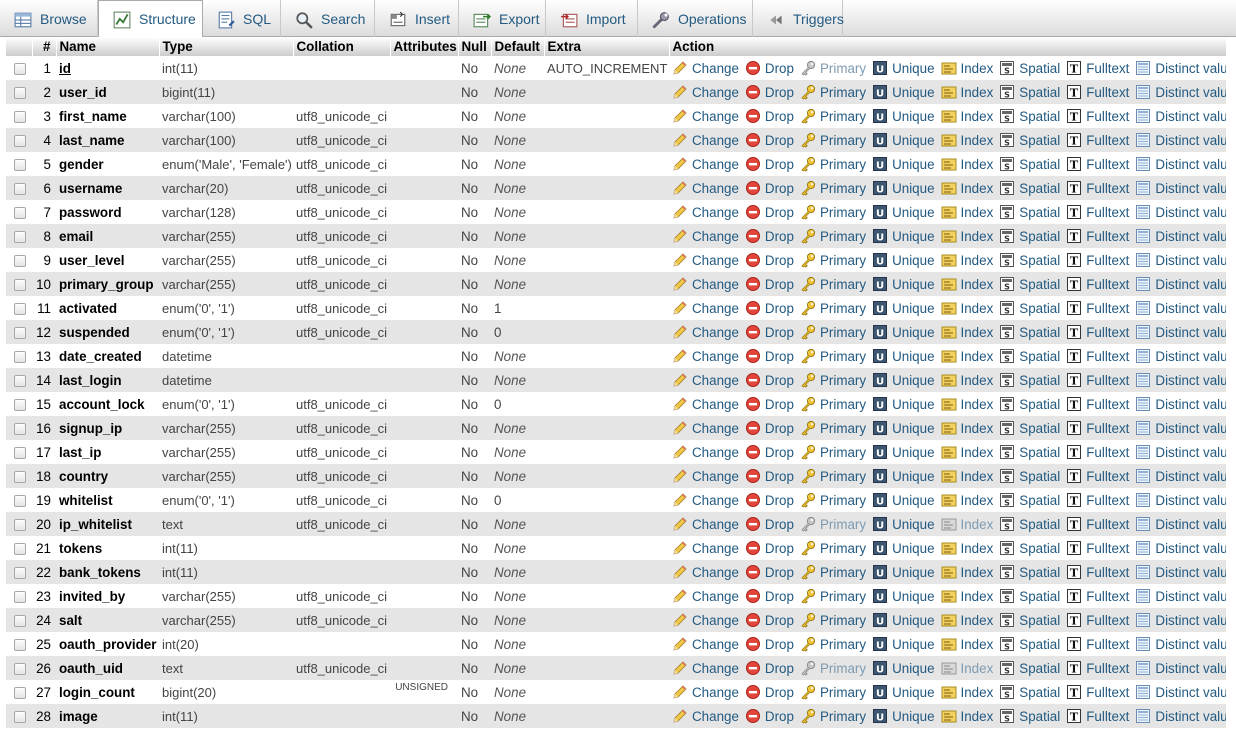 The image size is (1236, 741). What do you see at coordinates (342, 46) in the screenshot?
I see `col-collation: Collation` at bounding box center [342, 46].